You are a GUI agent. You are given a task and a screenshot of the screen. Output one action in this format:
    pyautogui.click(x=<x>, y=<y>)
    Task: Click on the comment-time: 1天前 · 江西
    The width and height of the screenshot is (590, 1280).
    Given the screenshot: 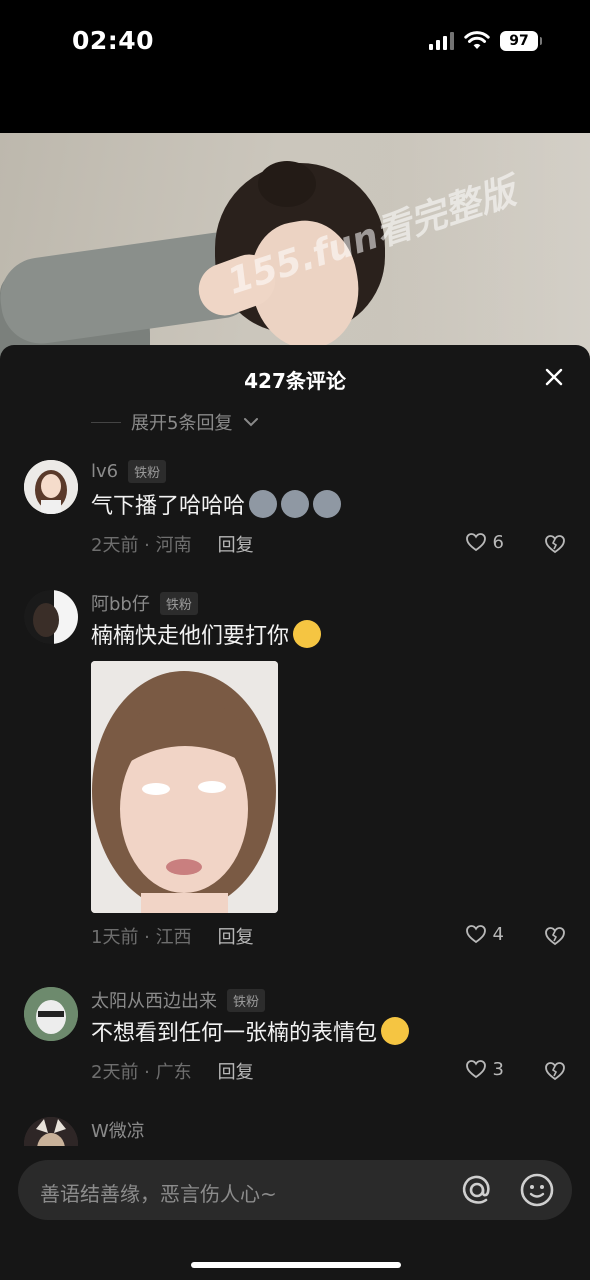 What is the action you would take?
    pyautogui.click(x=141, y=937)
    